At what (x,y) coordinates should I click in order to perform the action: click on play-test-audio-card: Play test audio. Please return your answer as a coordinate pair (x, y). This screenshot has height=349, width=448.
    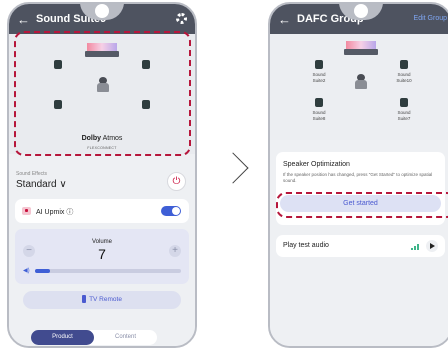
    Looking at the image, I should click on (360, 246).